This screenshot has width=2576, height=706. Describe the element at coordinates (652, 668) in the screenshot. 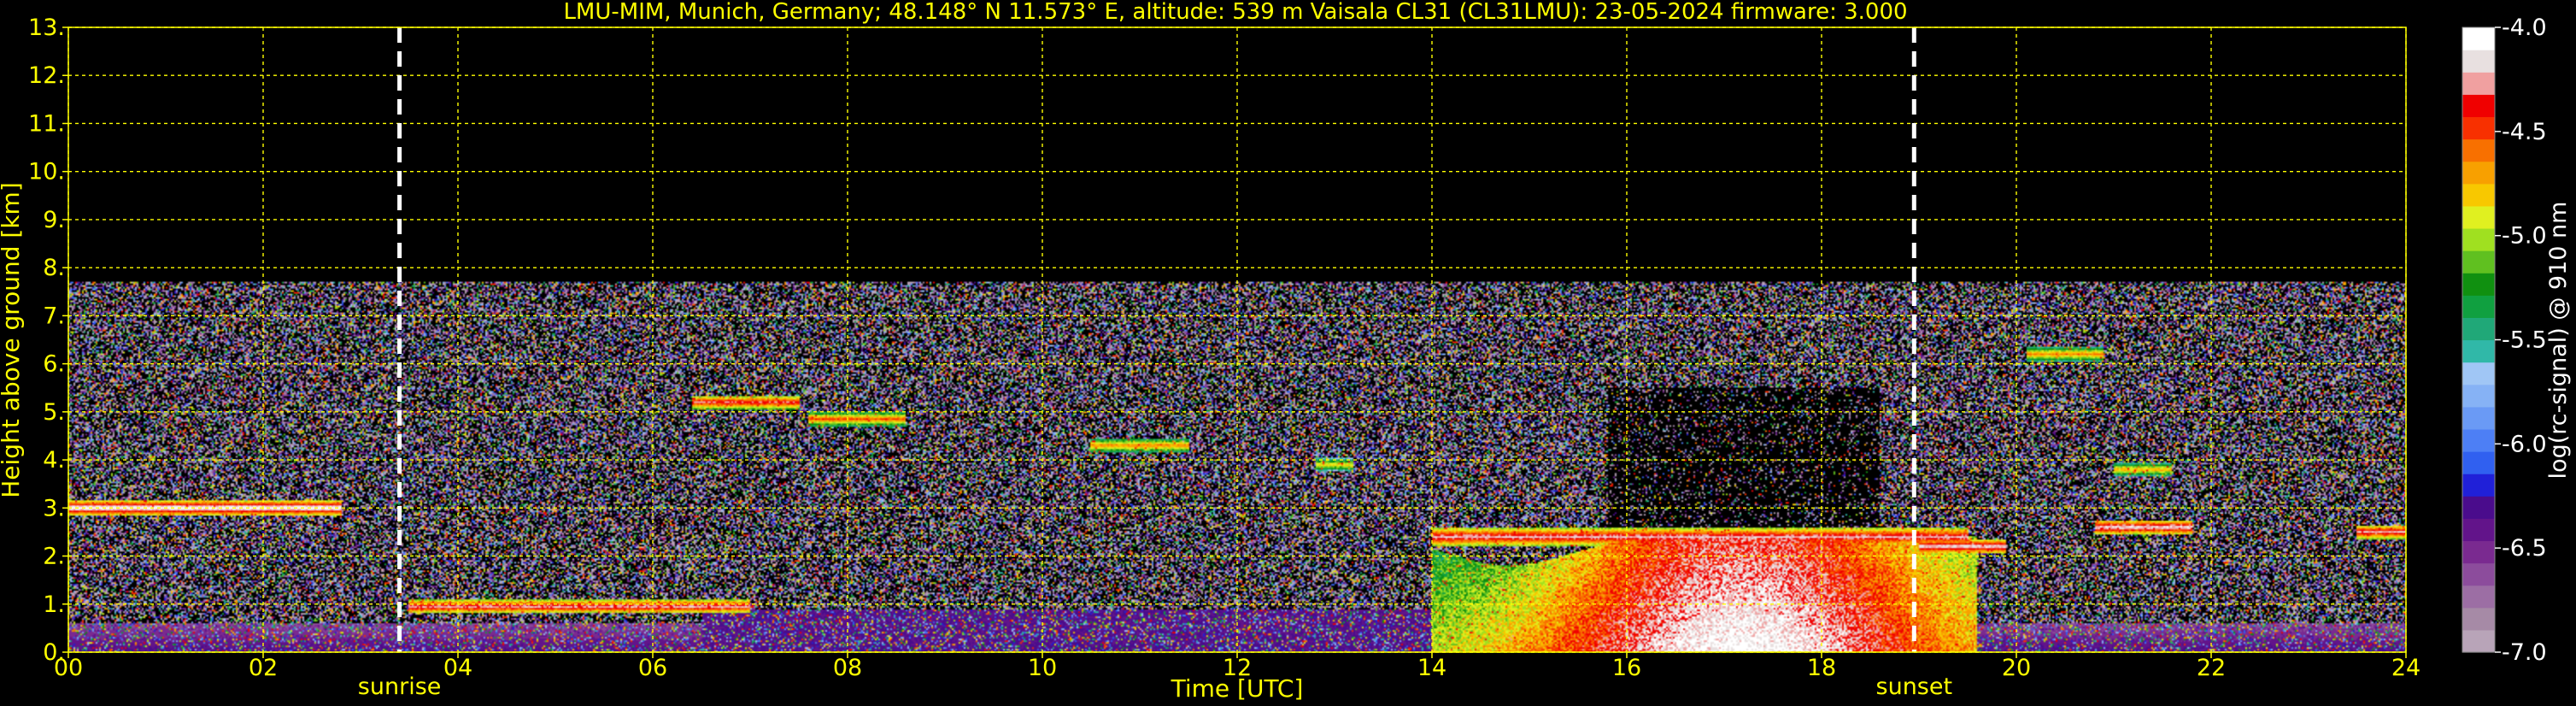

I see `x-tick-label: 06` at that location.